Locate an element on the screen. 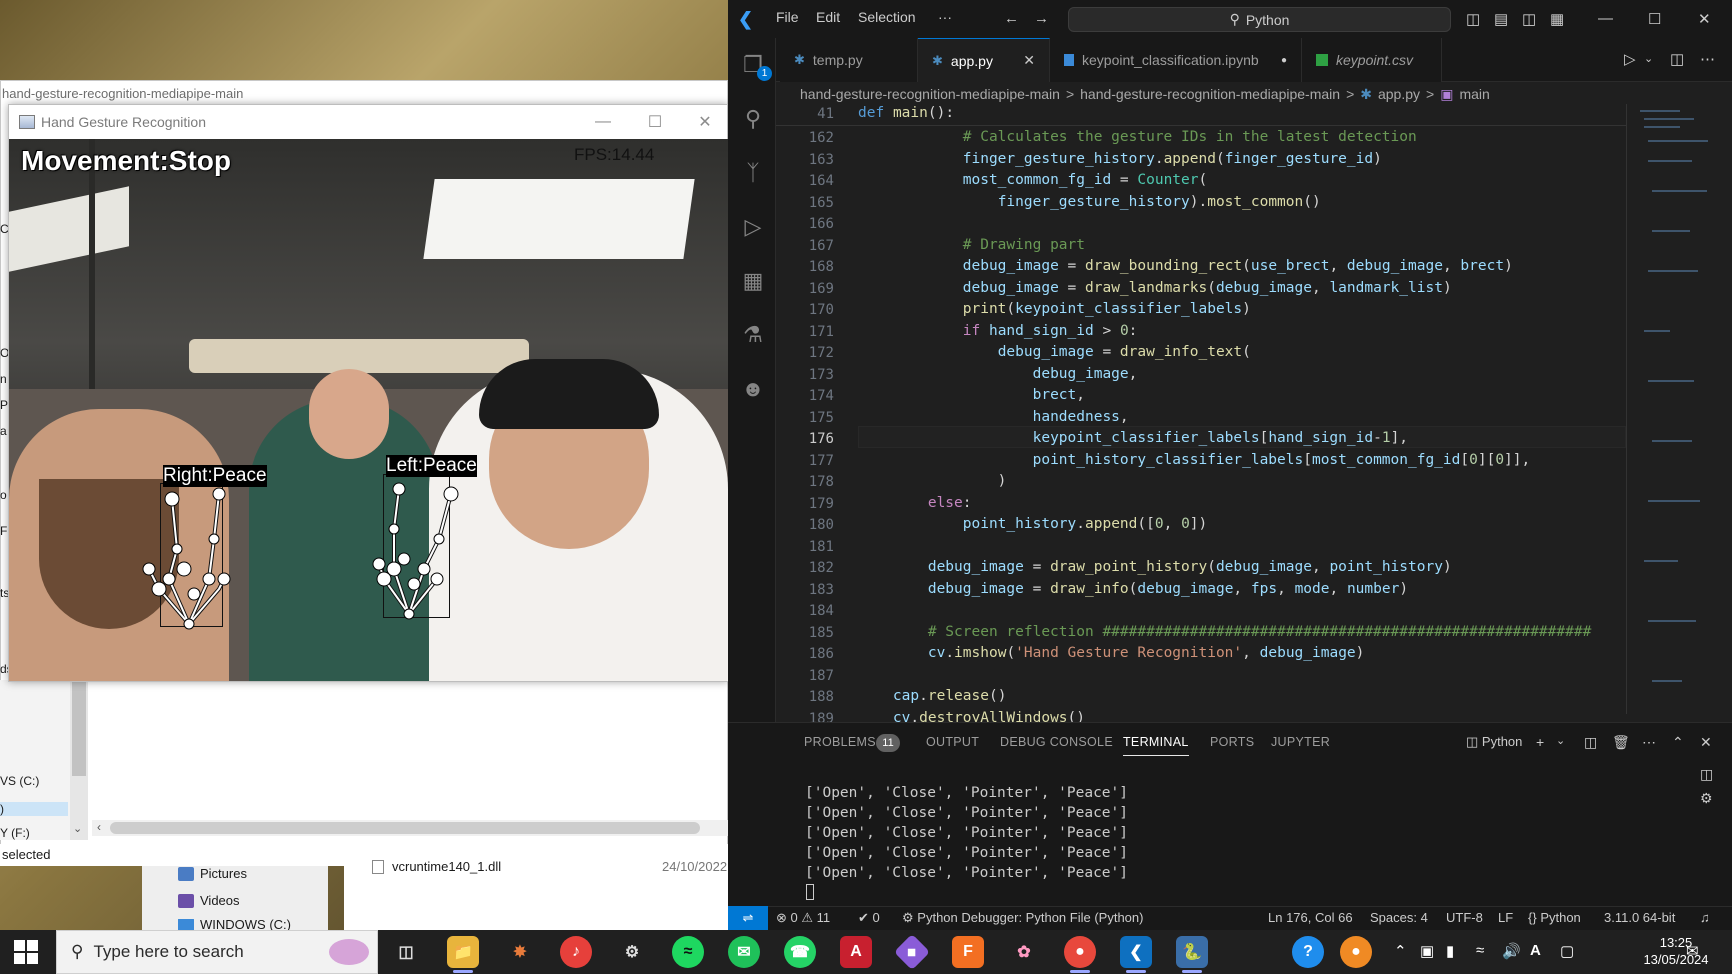 Image resolution: width=1732 pixels, height=974 pixels. foxit-icon: F is located at coordinates (968, 952).